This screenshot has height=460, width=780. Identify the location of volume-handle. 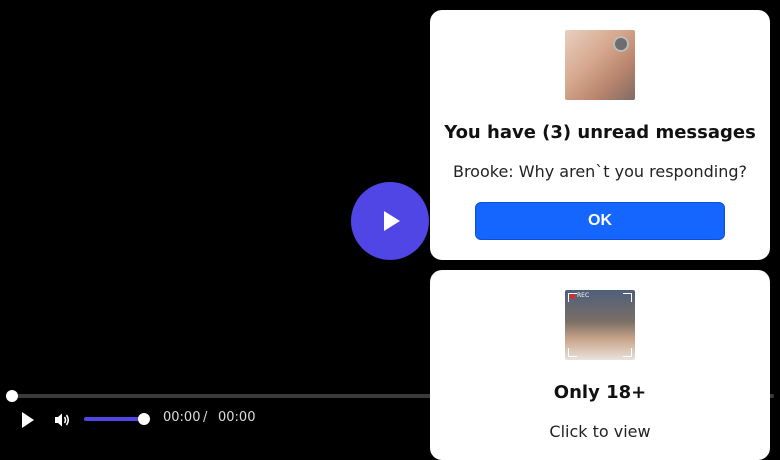
(144, 419).